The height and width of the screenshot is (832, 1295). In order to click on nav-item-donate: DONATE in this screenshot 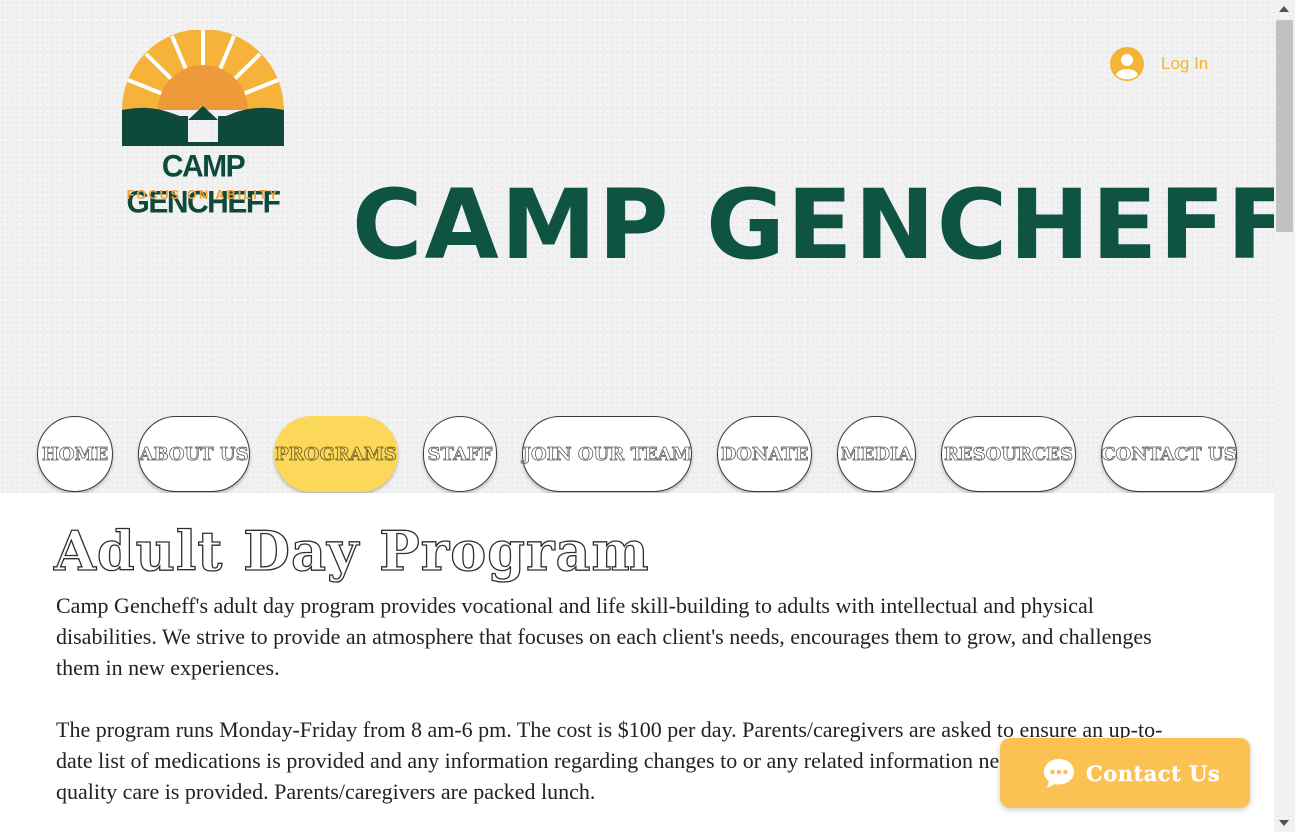, I will do `click(764, 454)`.